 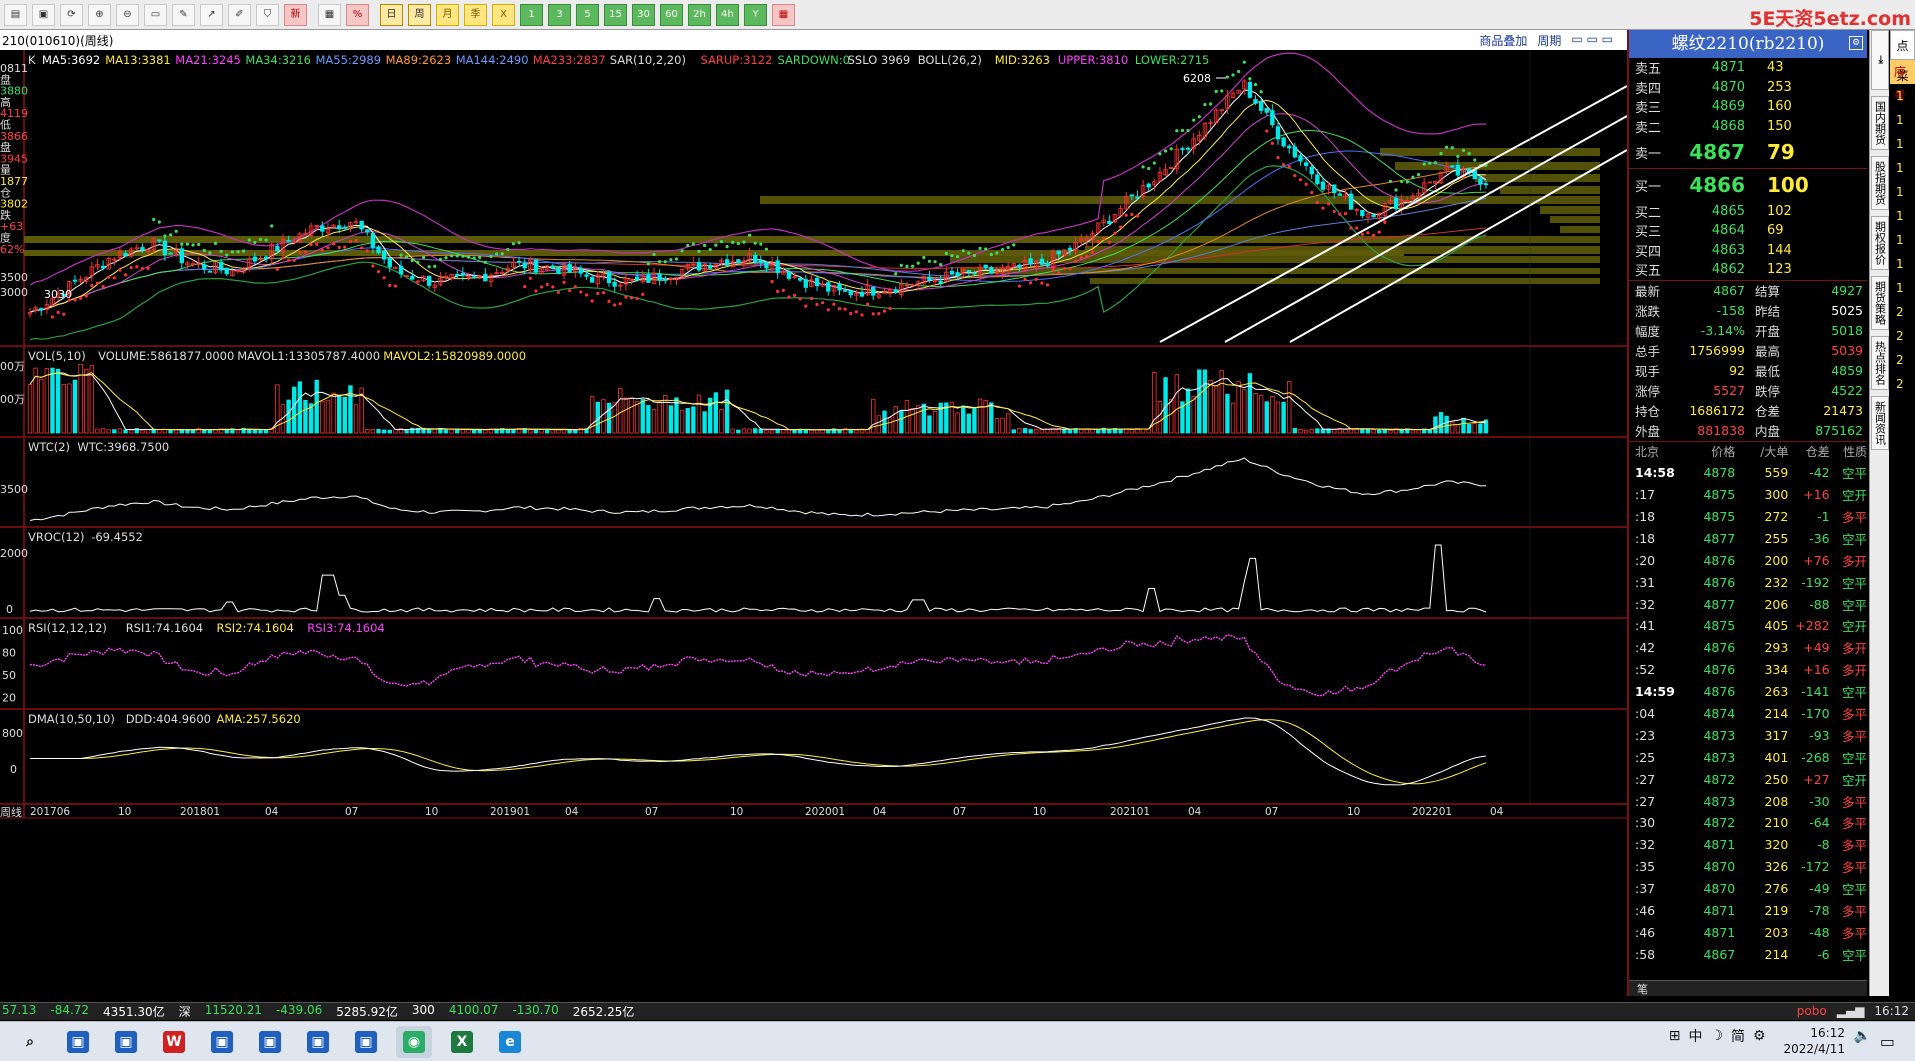 What do you see at coordinates (1879, 243) in the screenshot?
I see `side-tab: 期权报价` at bounding box center [1879, 243].